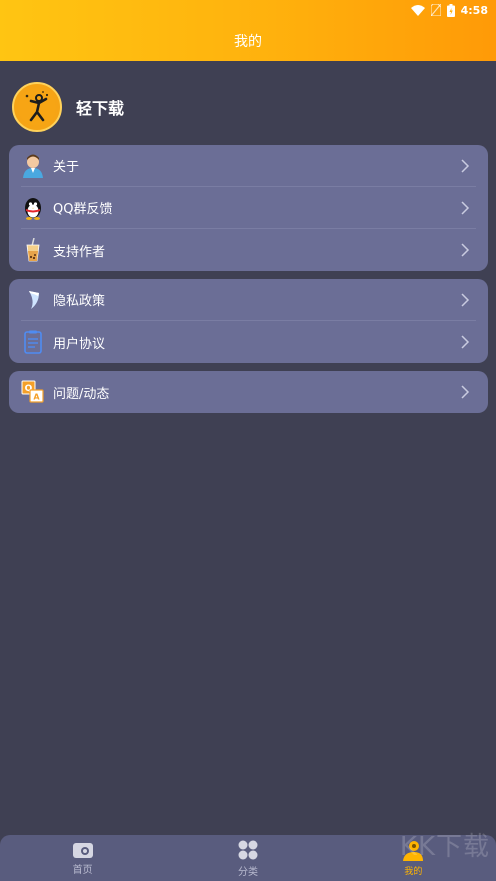  I want to click on profile-name: 轻下载, so click(100, 108).